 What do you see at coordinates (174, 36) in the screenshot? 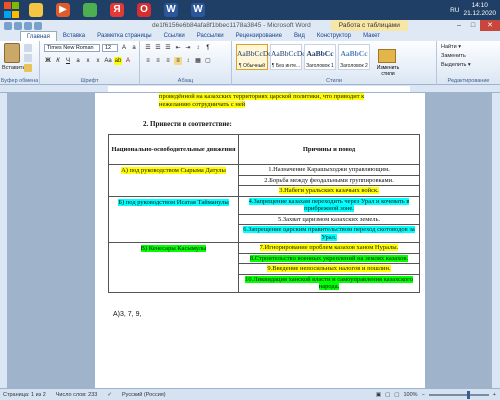
I see `tab-3: Ссылки` at bounding box center [174, 36].